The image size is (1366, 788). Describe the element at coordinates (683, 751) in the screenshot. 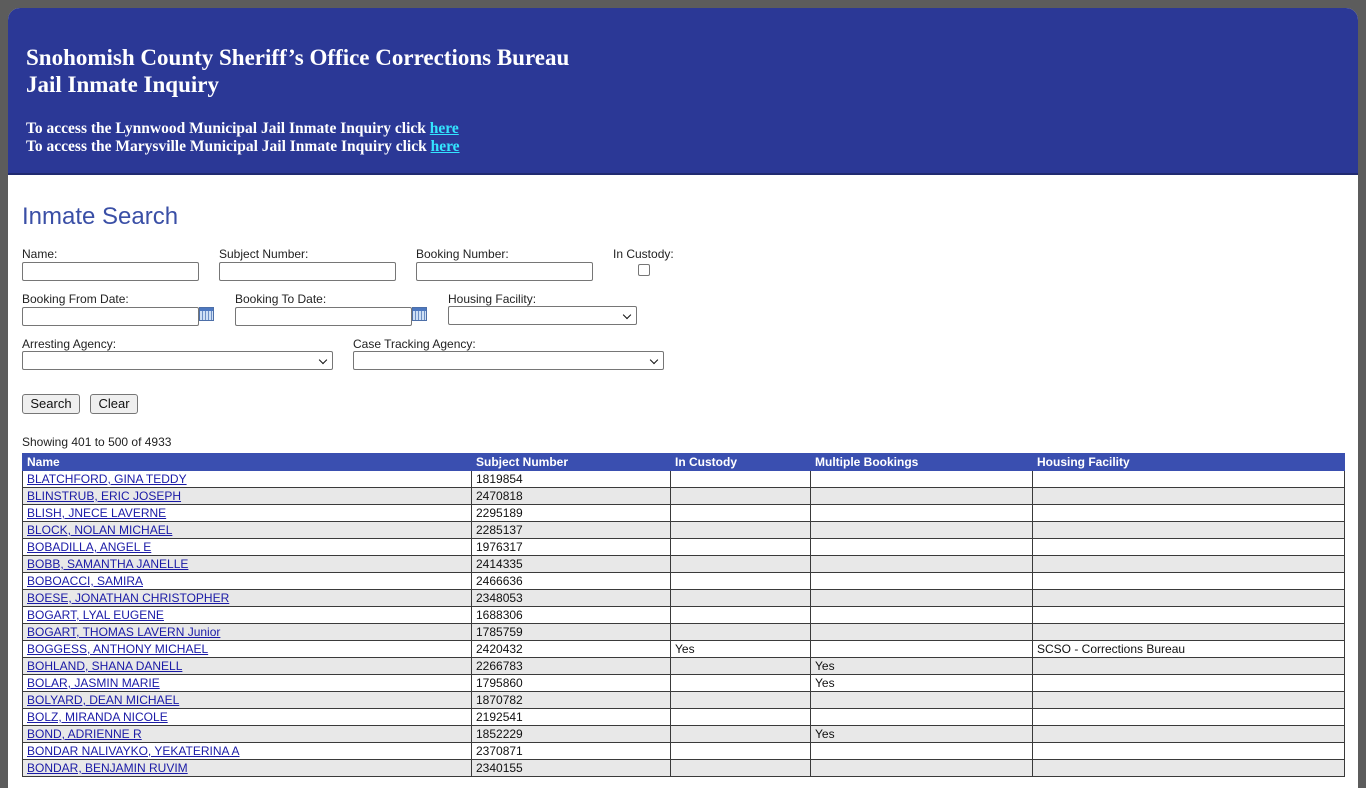

I see `table-row: BONDAR NALIVAYKO, YEKATERINA A 2370871` at that location.